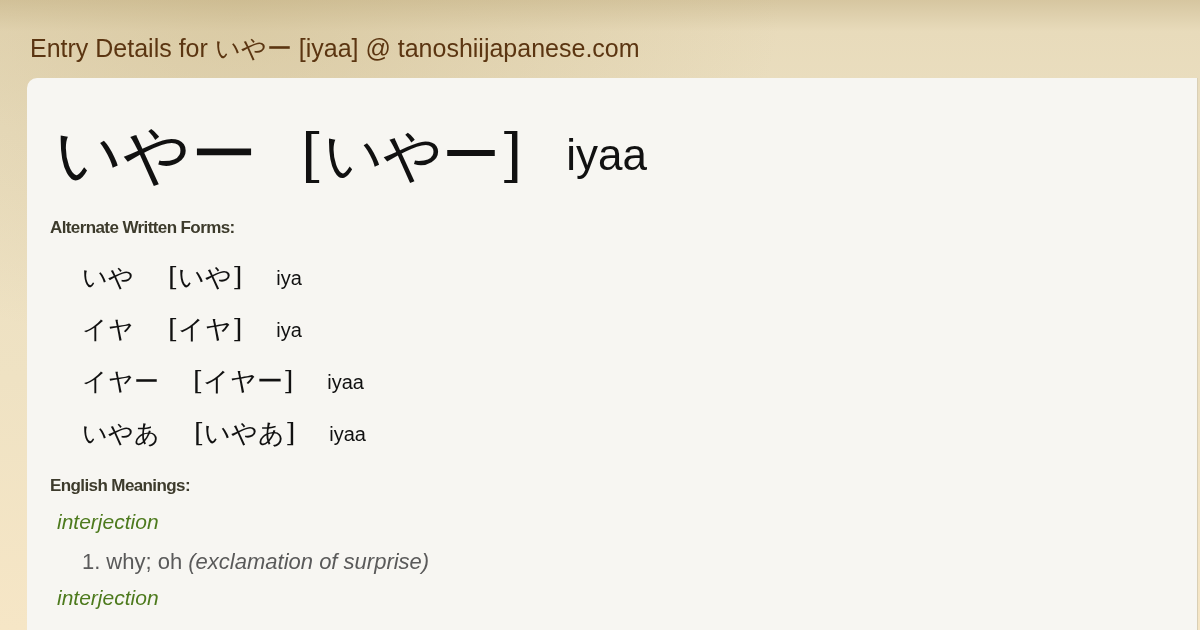 This screenshot has width=1200, height=630. Describe the element at coordinates (156, 155) in the screenshot. I see `headword-text: いやー` at that location.